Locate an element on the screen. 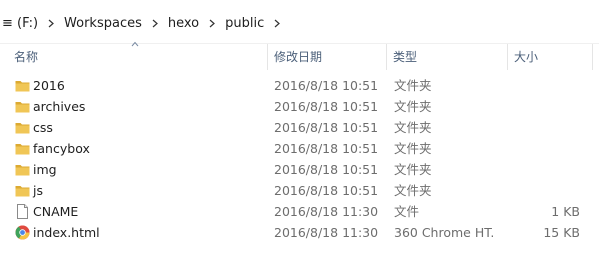 The height and width of the screenshot is (266, 599). chrome-html-icon is located at coordinates (22, 232).